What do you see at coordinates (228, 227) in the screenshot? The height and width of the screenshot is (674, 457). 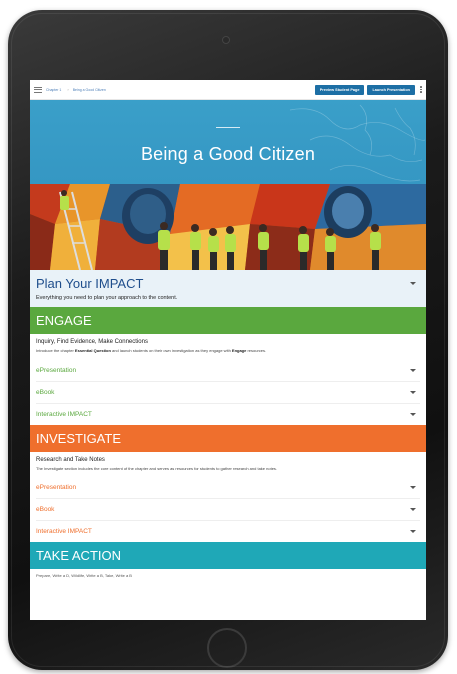 I see `mural-image` at bounding box center [228, 227].